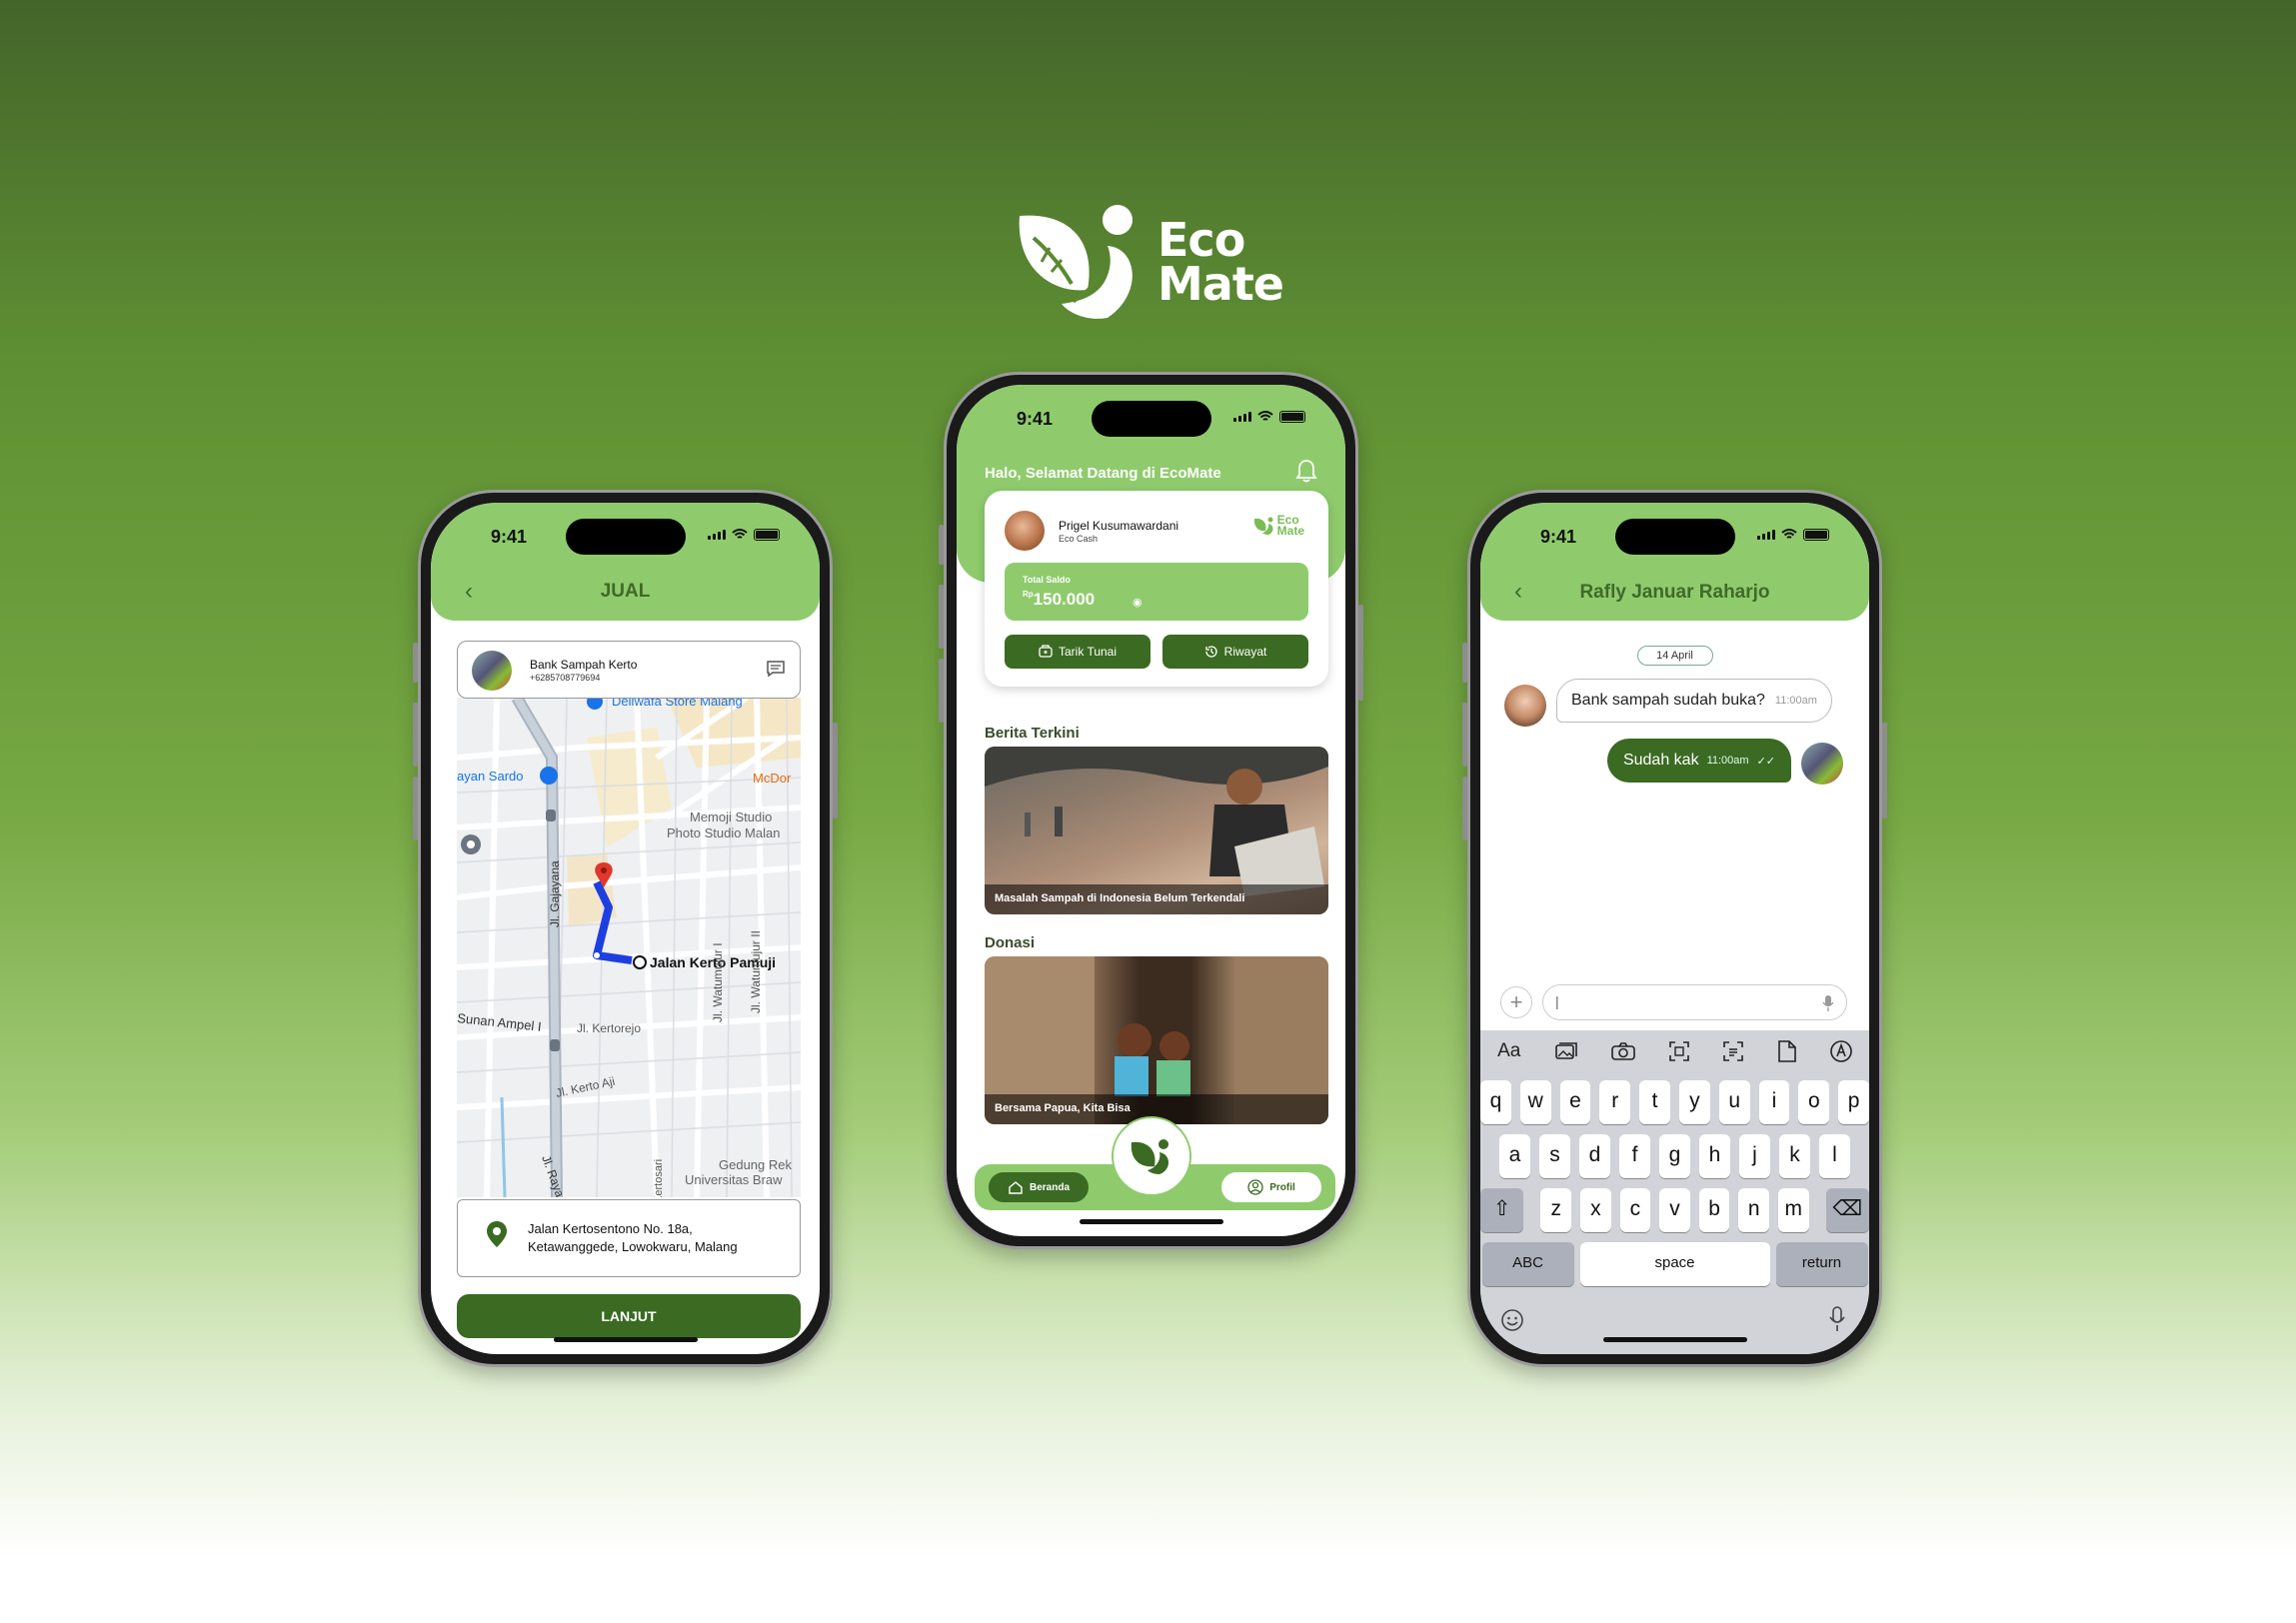 This screenshot has width=2296, height=1623. I want to click on key-p: p, so click(1853, 1102).